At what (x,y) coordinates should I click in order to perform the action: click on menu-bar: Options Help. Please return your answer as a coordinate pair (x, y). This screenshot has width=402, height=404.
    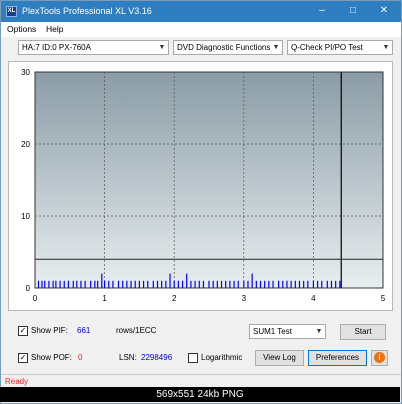
    Looking at the image, I should click on (201, 29).